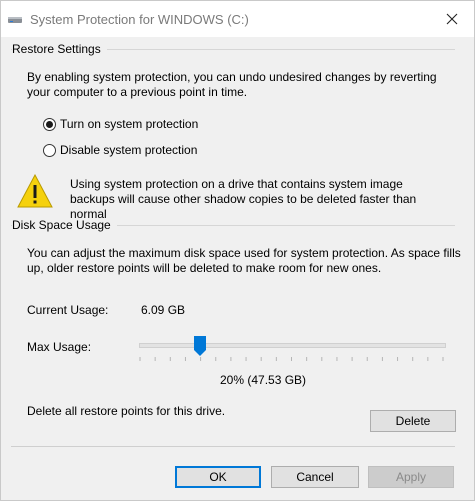 The width and height of the screenshot is (475, 501). What do you see at coordinates (59, 347) in the screenshot?
I see `max-usage-label: Max Usage:` at bounding box center [59, 347].